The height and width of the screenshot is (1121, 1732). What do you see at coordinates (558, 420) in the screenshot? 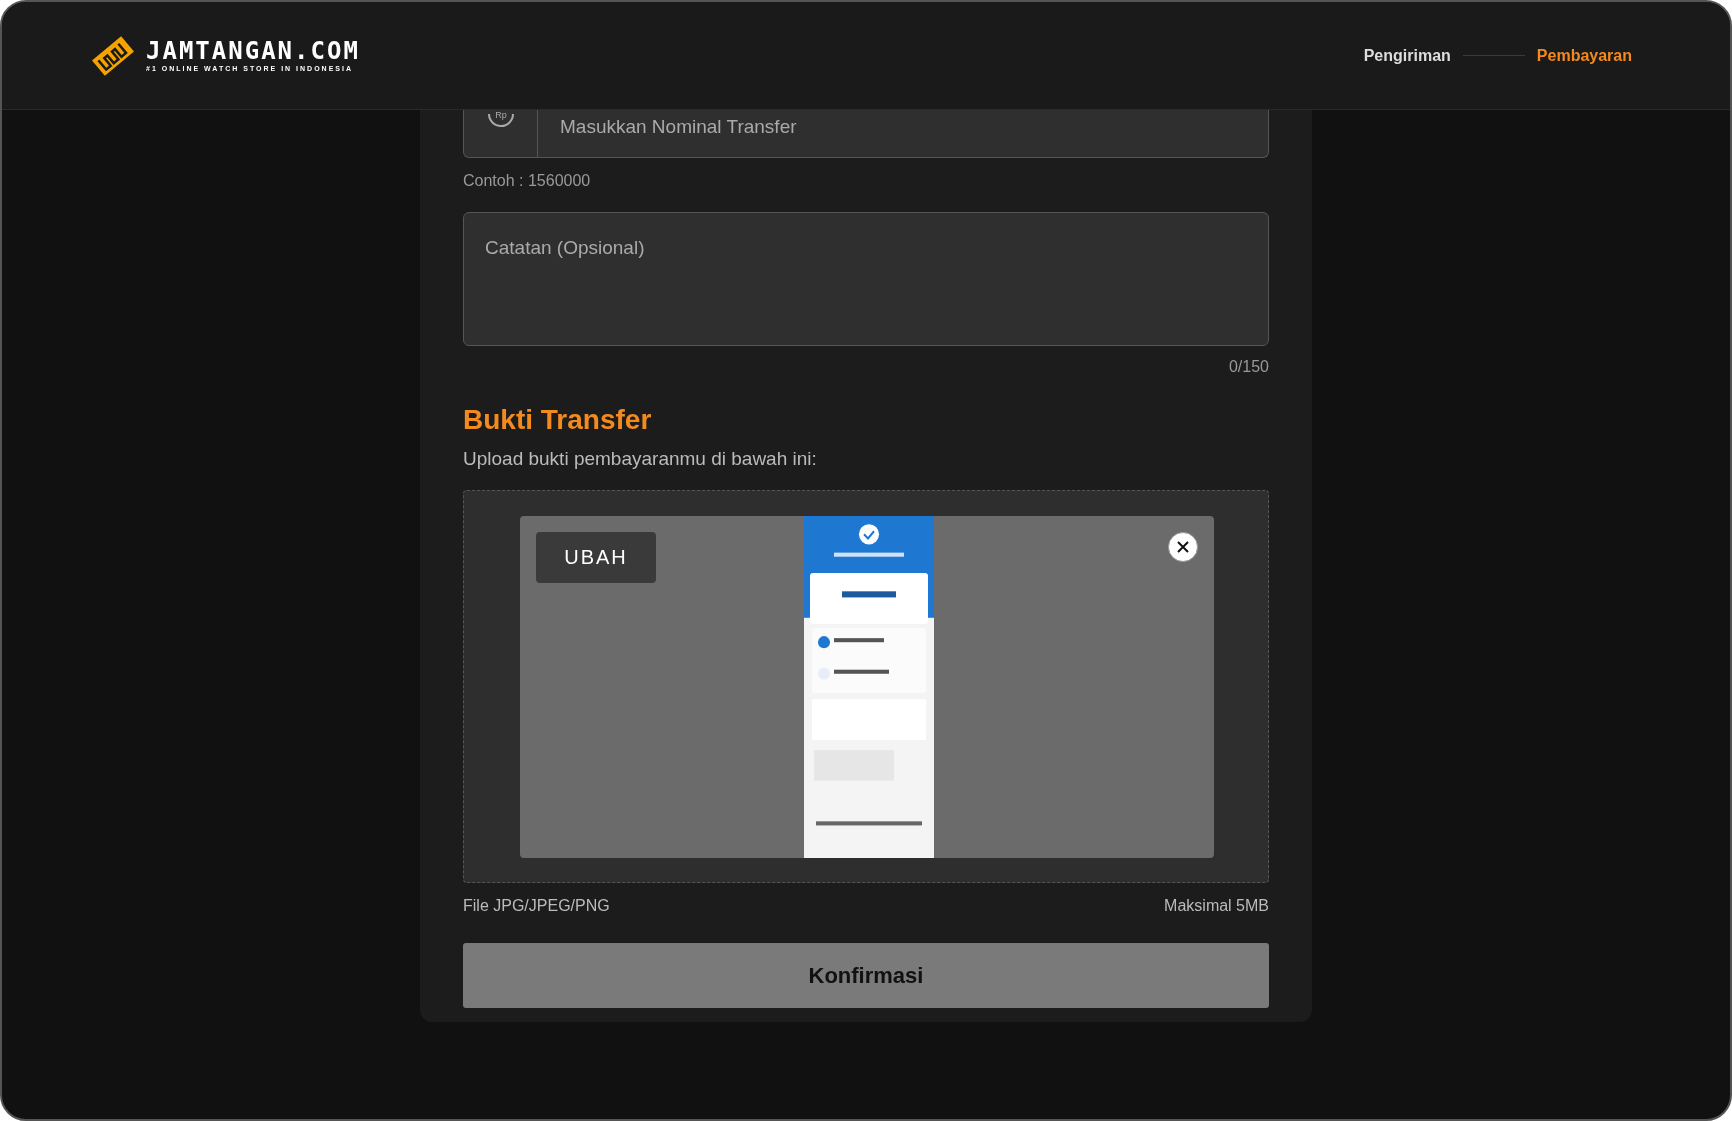
I see `section-title: Bukti Transfer` at bounding box center [558, 420].